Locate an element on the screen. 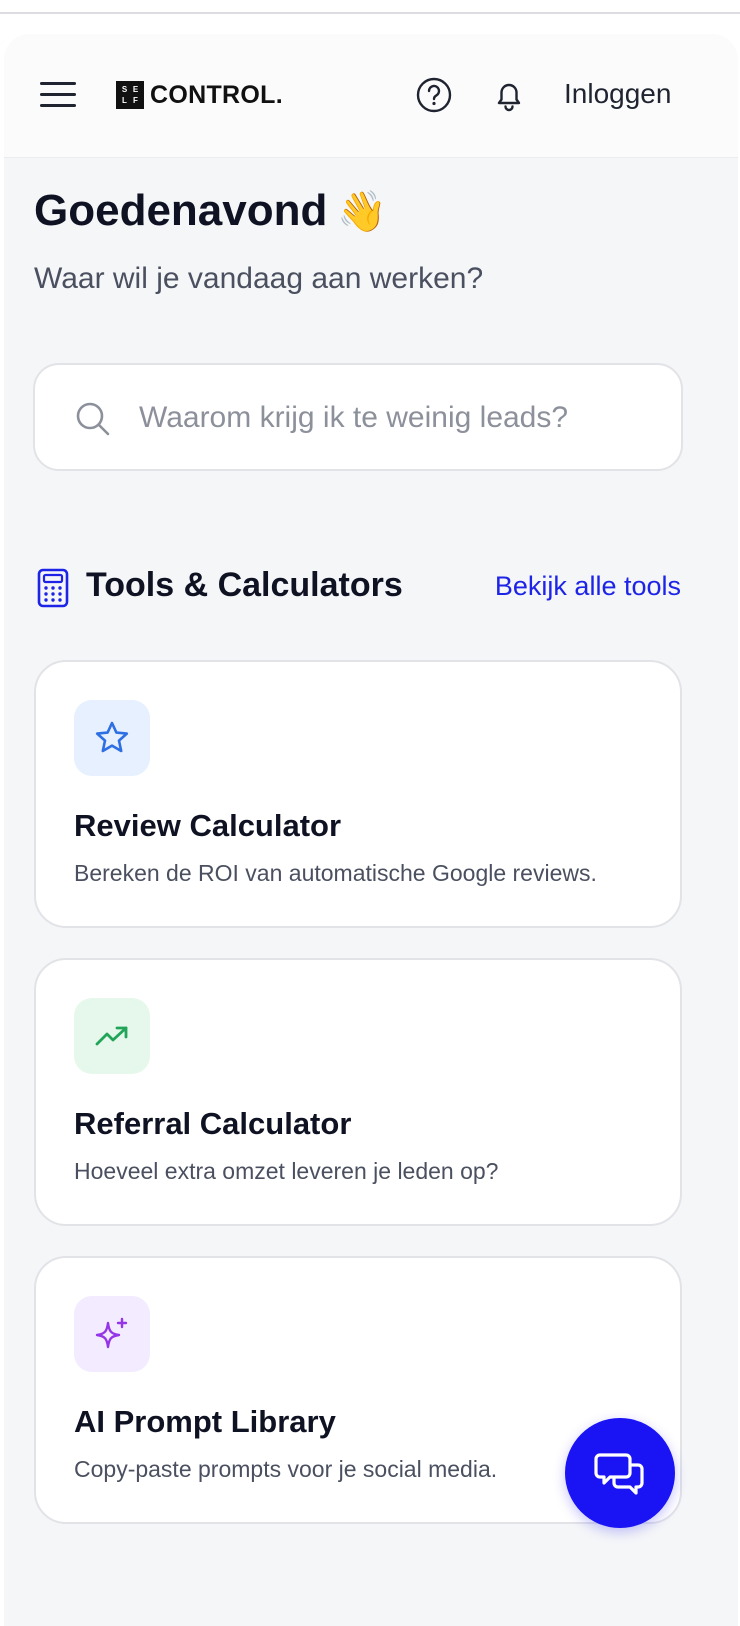  search-input is located at coordinates (399, 418).